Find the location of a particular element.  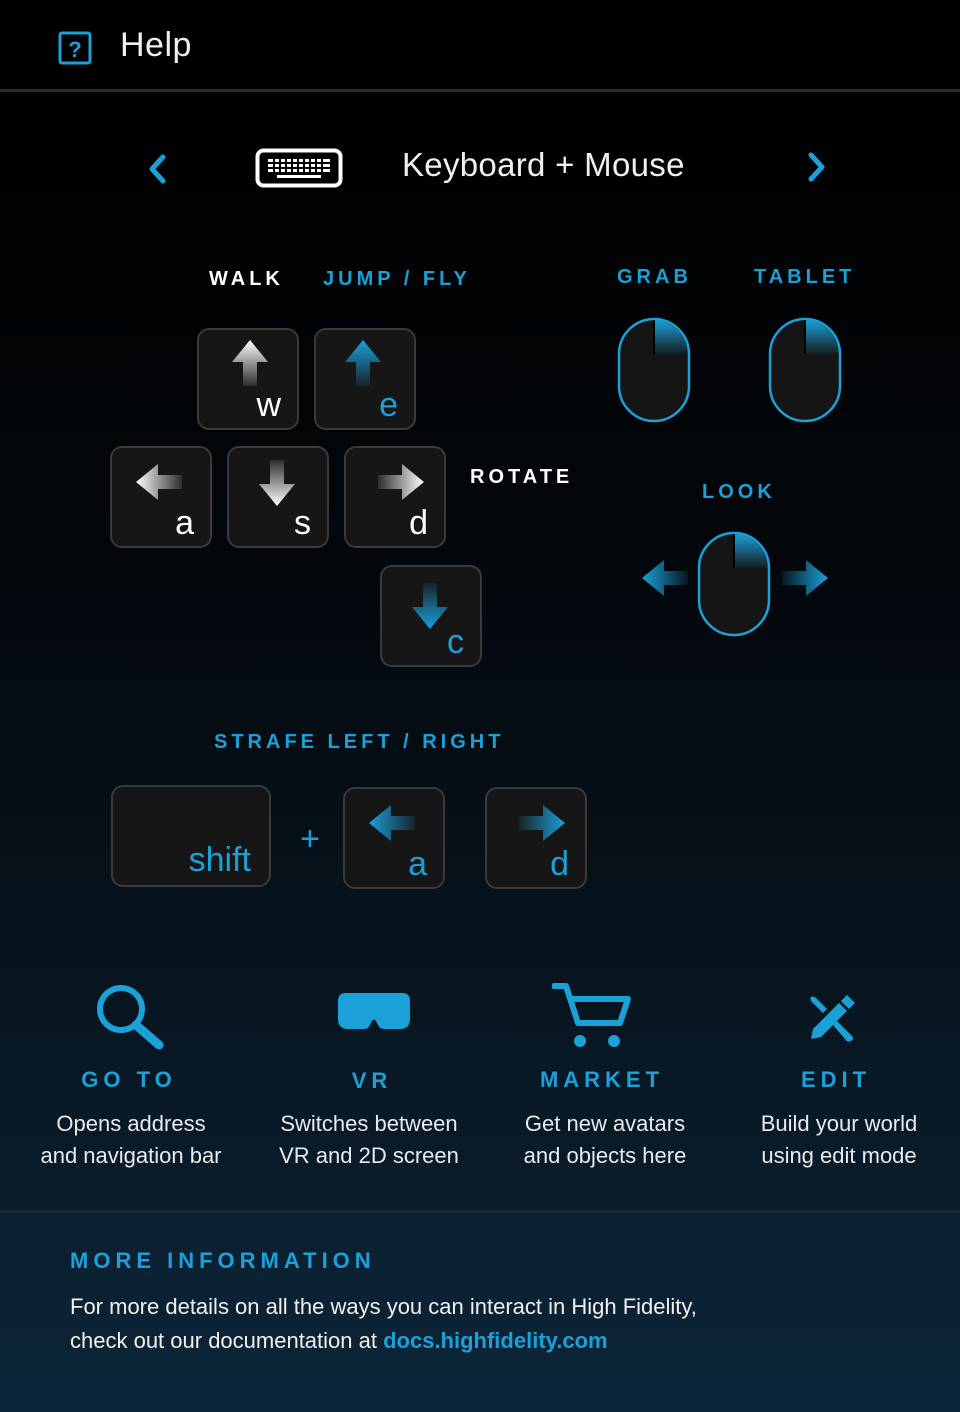

cart-icon is located at coordinates (592, 1016).